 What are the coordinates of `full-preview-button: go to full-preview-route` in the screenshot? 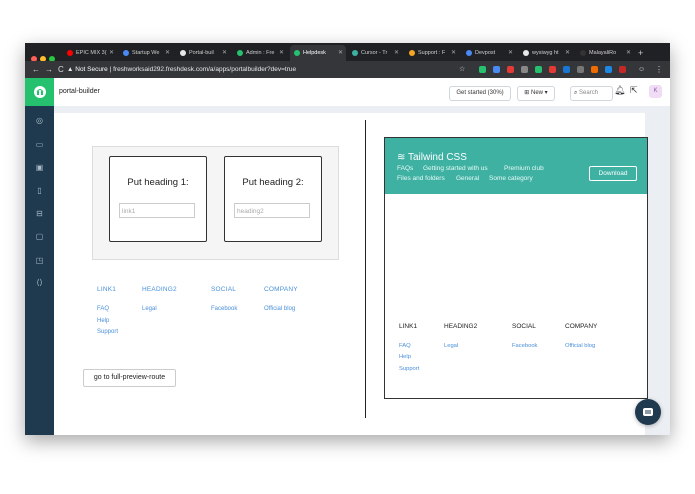 It's located at (129, 378).